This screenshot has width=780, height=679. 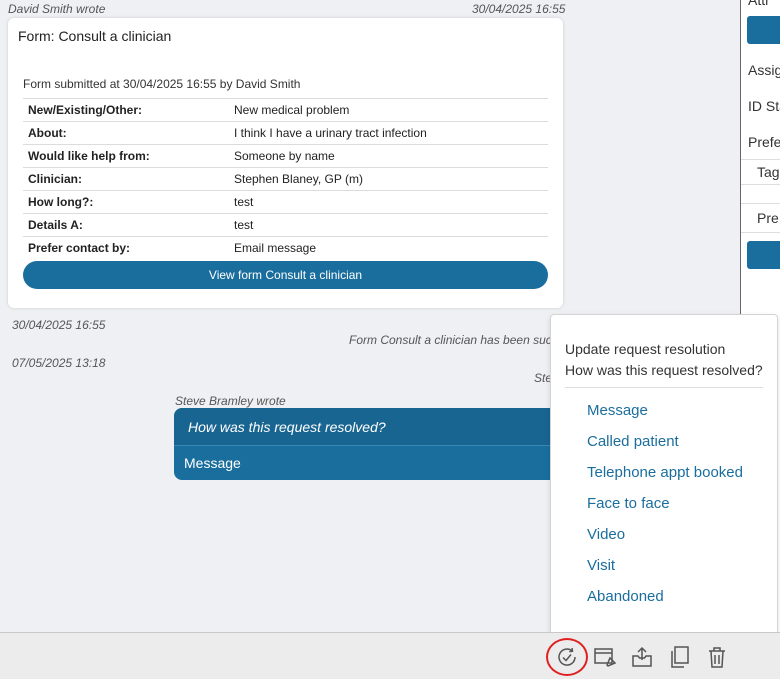 What do you see at coordinates (764, 70) in the screenshot?
I see `panel-label-assigned: Assig` at bounding box center [764, 70].